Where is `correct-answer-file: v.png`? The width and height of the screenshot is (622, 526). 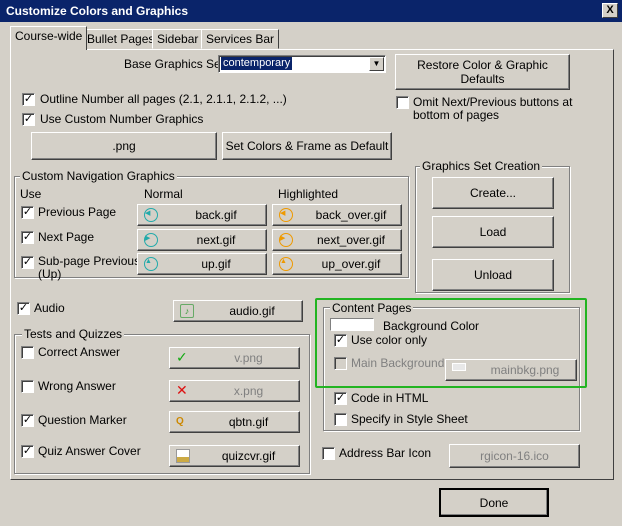 correct-answer-file: v.png is located at coordinates (248, 358).